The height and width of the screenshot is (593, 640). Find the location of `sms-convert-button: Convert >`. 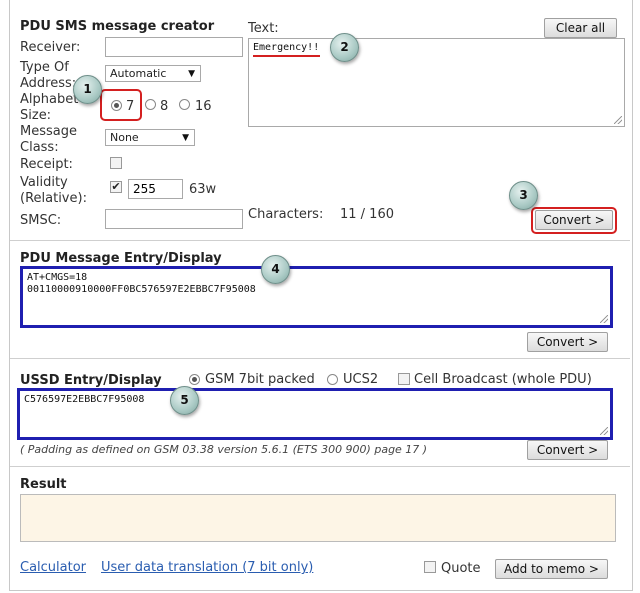

sms-convert-button: Convert > is located at coordinates (574, 220).